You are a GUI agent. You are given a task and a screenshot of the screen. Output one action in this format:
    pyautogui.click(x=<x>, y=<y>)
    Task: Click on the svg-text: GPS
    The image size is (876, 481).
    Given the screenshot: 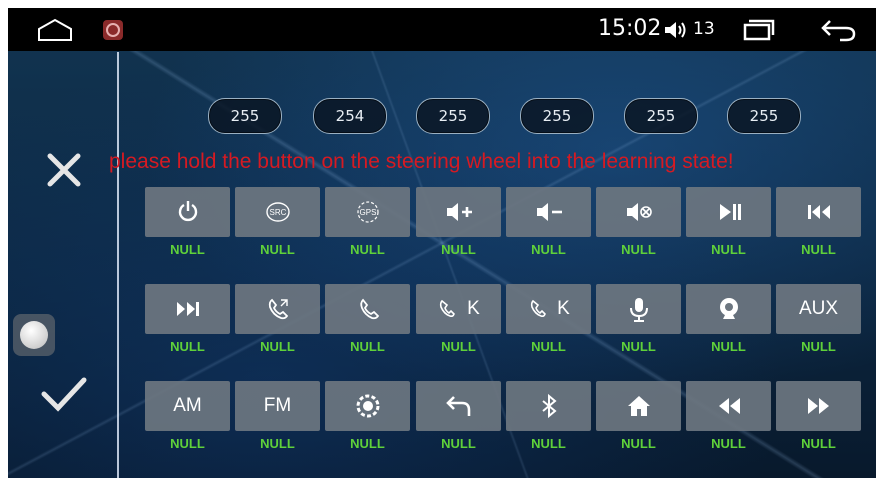 What is the action you would take?
    pyautogui.click(x=367, y=212)
    